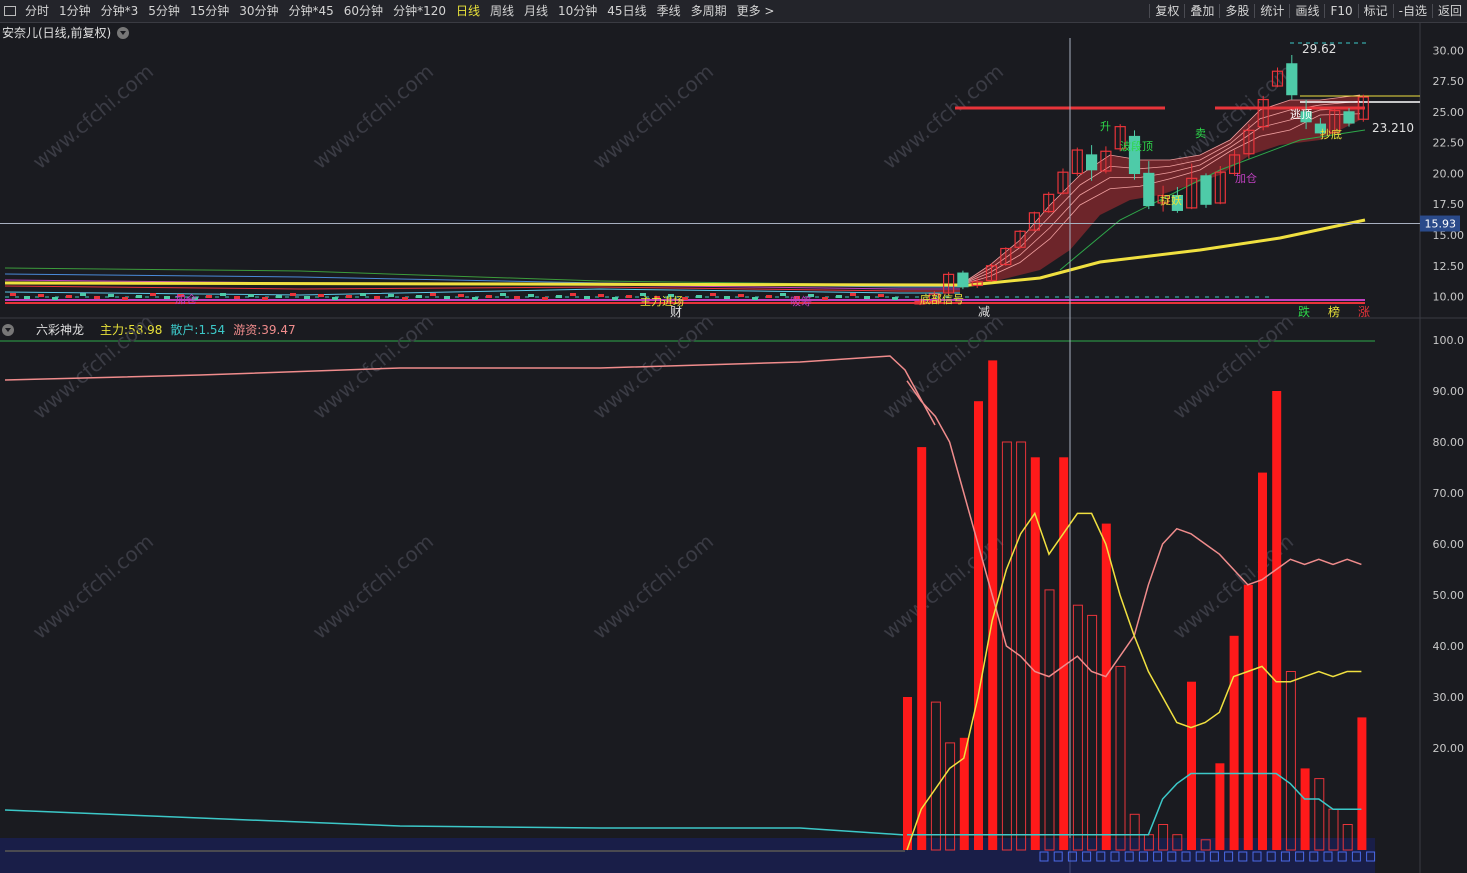 This screenshot has width=1467, height=873. I want to click on signal-annotation: 加仓, so click(1246, 178).